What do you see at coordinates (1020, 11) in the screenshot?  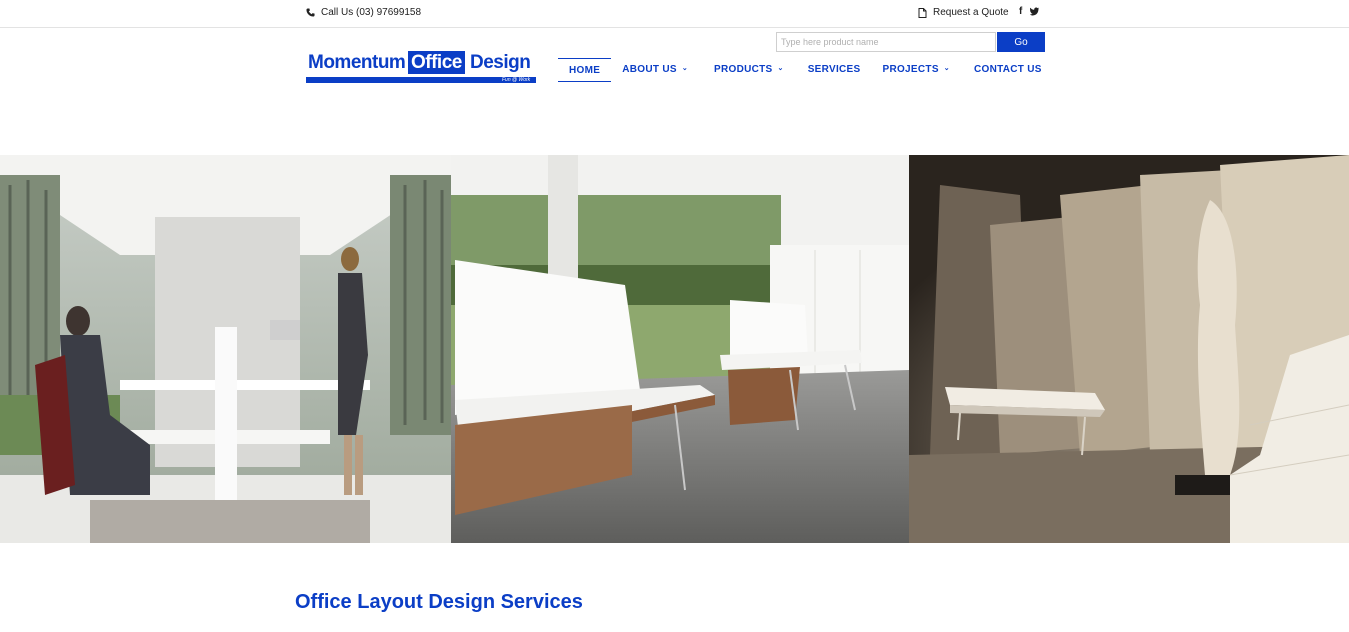 I see `facebook-icon: f` at bounding box center [1020, 11].